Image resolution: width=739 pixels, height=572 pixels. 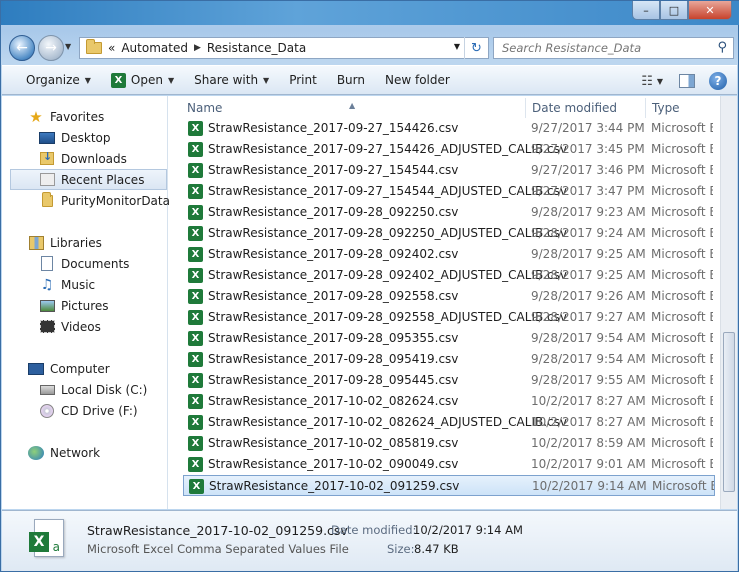 What do you see at coordinates (728, 302) in the screenshot?
I see `vertical-scrollbar` at bounding box center [728, 302].